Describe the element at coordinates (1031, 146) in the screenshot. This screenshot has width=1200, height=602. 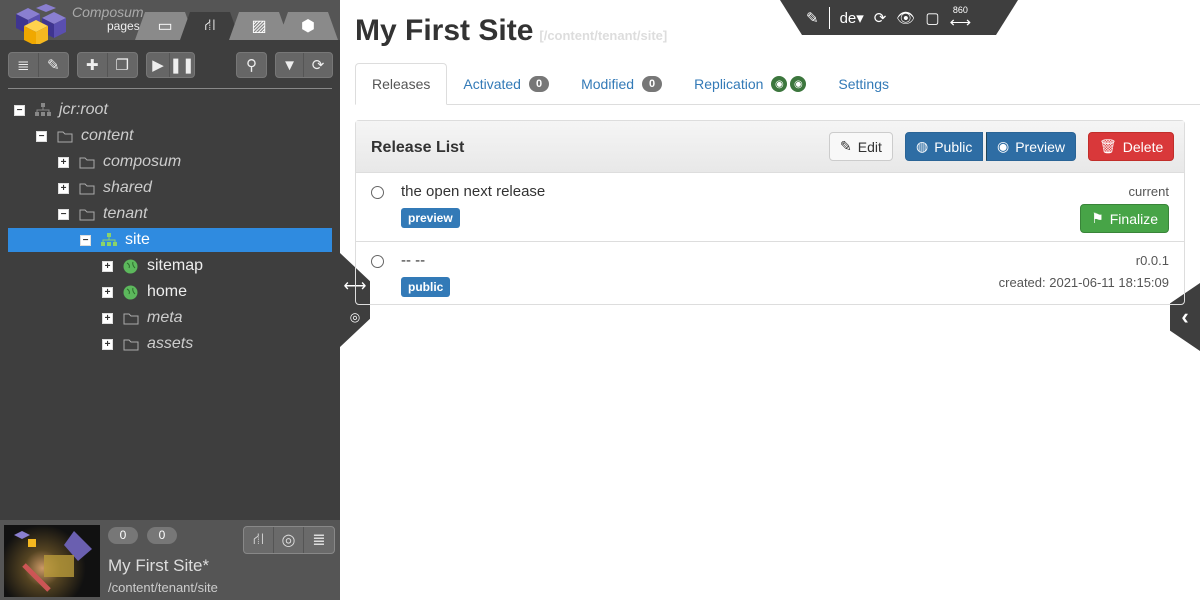
I see `preview-button: ◉ Preview` at that location.